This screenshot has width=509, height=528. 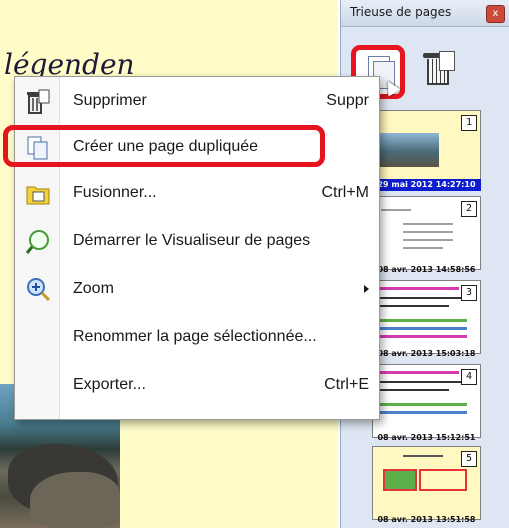 I want to click on menu-item-export: Exporter... Ctrl+E, so click(x=197, y=386).